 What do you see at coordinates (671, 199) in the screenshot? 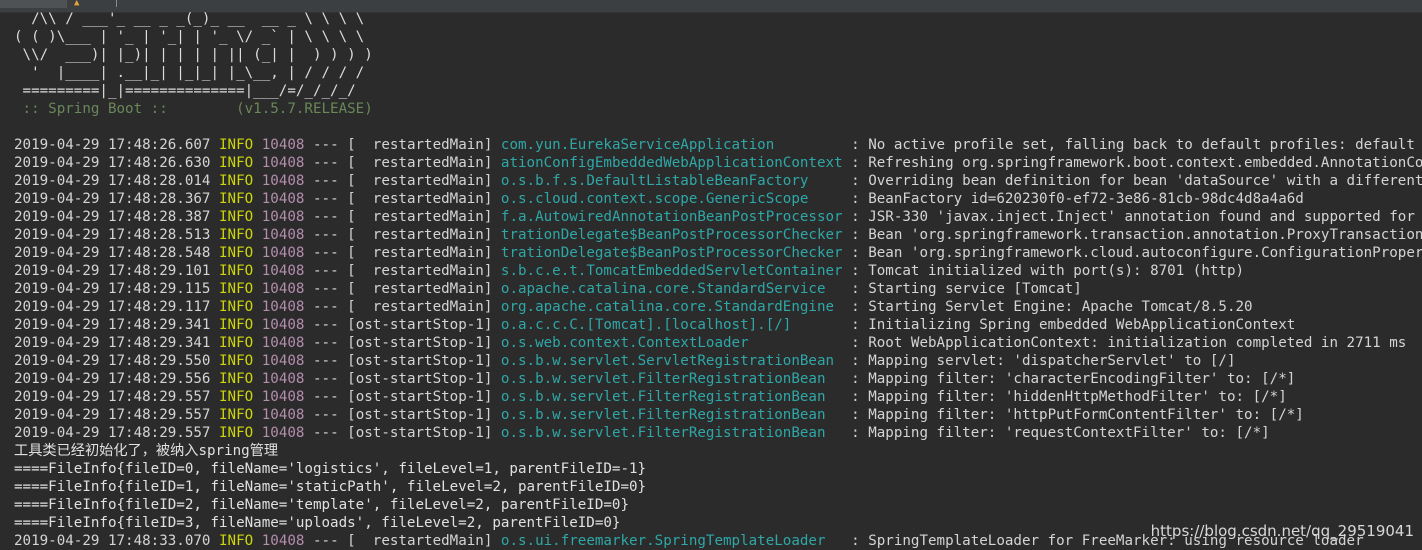
I see `logger-name: o.s.cloud.context.scope.GenericScope` at bounding box center [671, 199].